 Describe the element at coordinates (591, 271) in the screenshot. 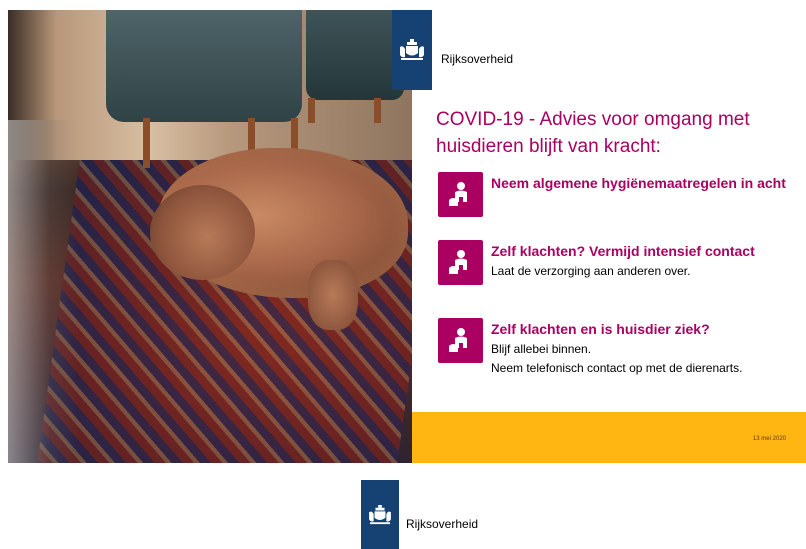

I see `advice-text: Laat de verzorging aan anderen over.` at that location.